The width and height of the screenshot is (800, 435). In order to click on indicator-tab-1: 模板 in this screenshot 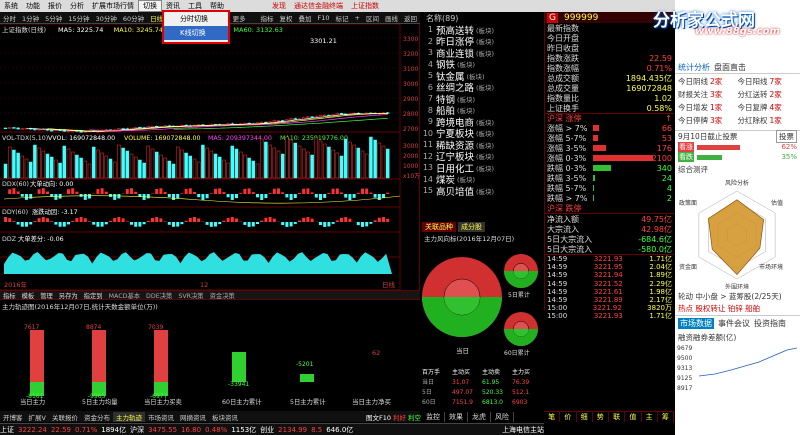, I will do `click(28, 295)`.